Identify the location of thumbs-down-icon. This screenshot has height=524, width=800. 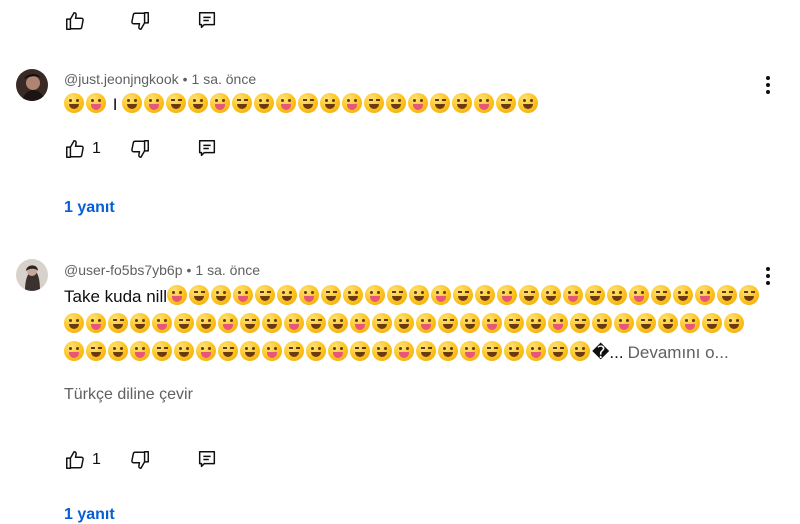
(140, 21).